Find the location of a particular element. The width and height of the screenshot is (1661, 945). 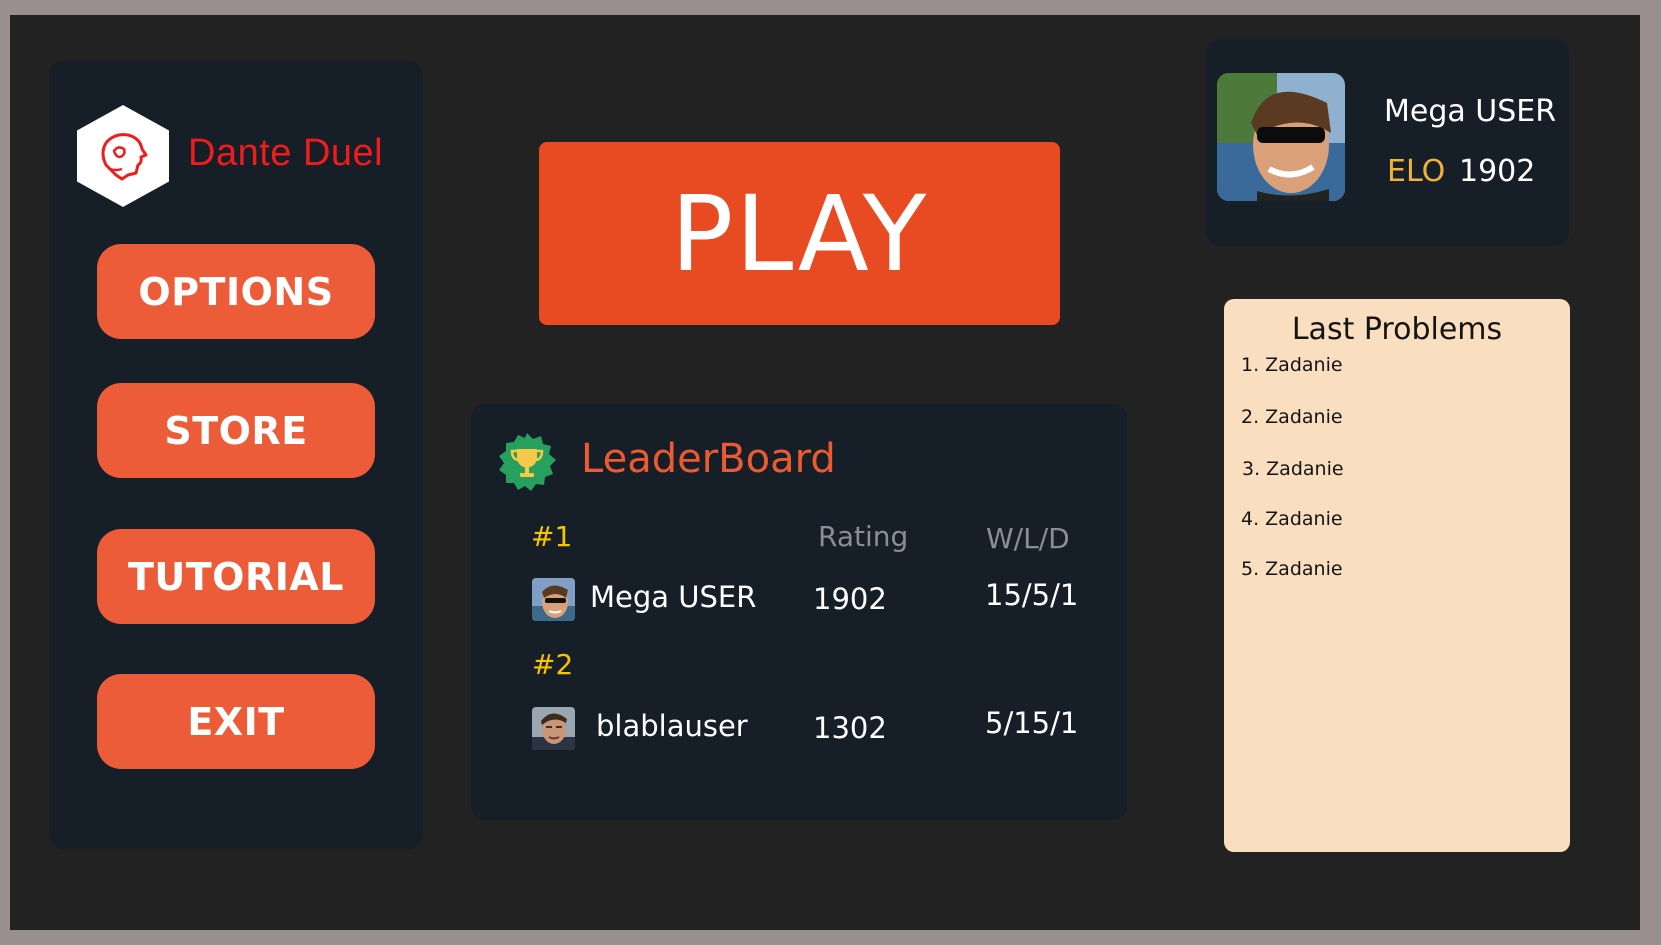

options-button: OPTIONS is located at coordinates (236, 291).